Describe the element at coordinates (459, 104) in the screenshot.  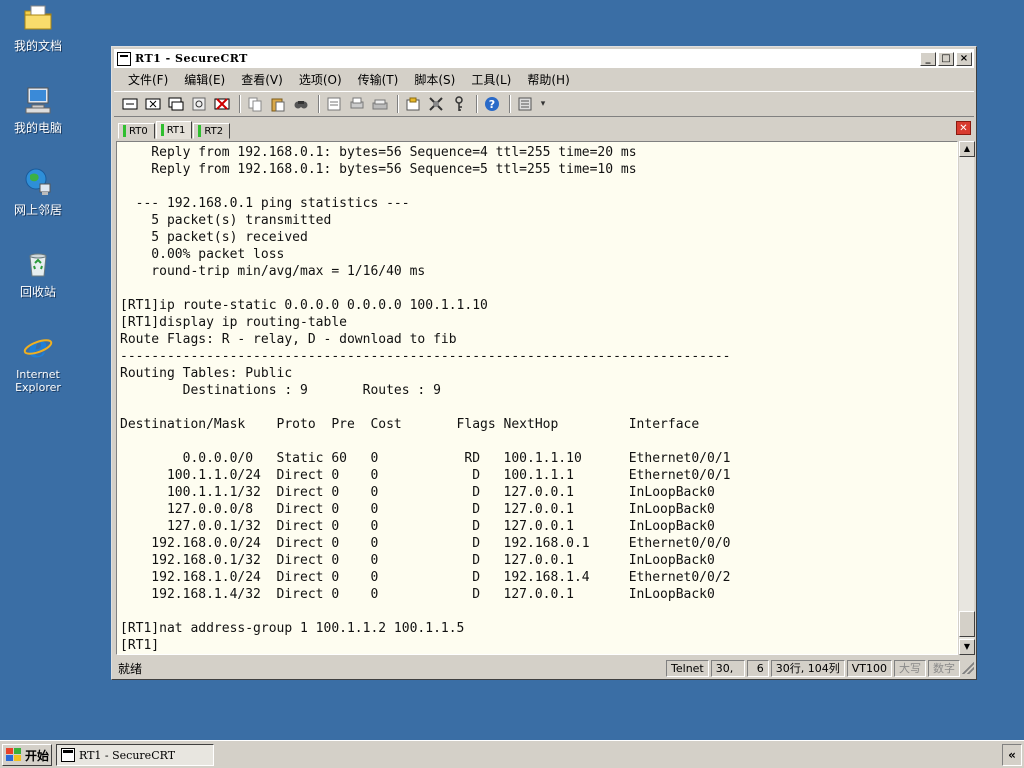
I see `keymap-icon` at that location.